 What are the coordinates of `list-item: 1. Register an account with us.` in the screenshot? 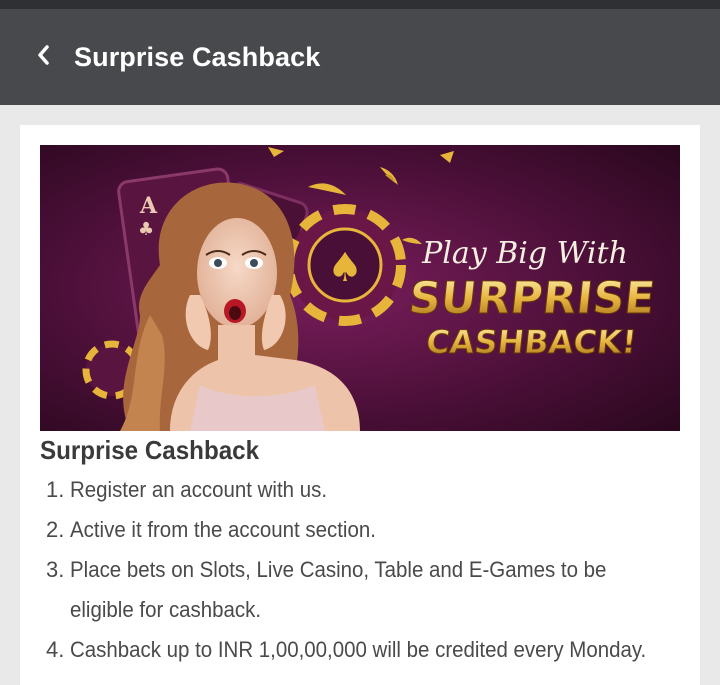 It's located at (366, 490).